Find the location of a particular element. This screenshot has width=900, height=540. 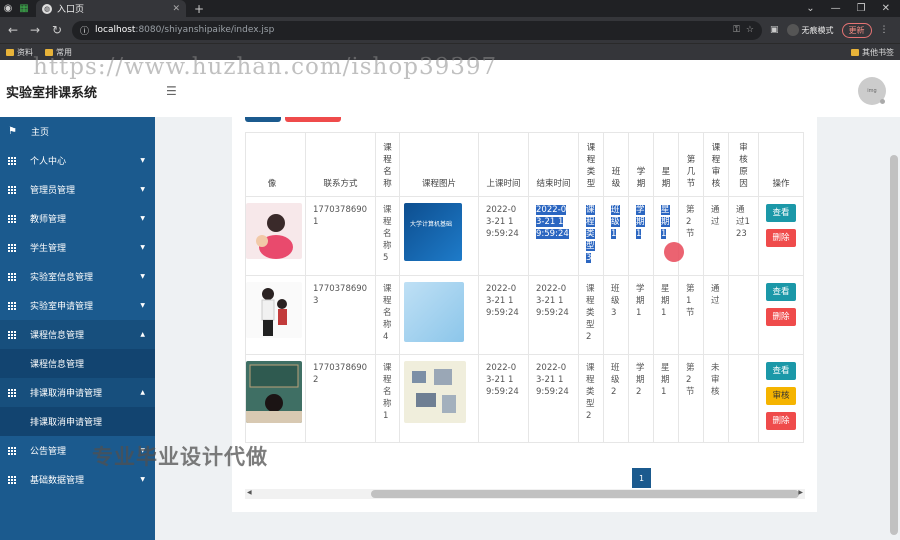

incognito-indicator: 无痕模式 is located at coordinates (810, 30).